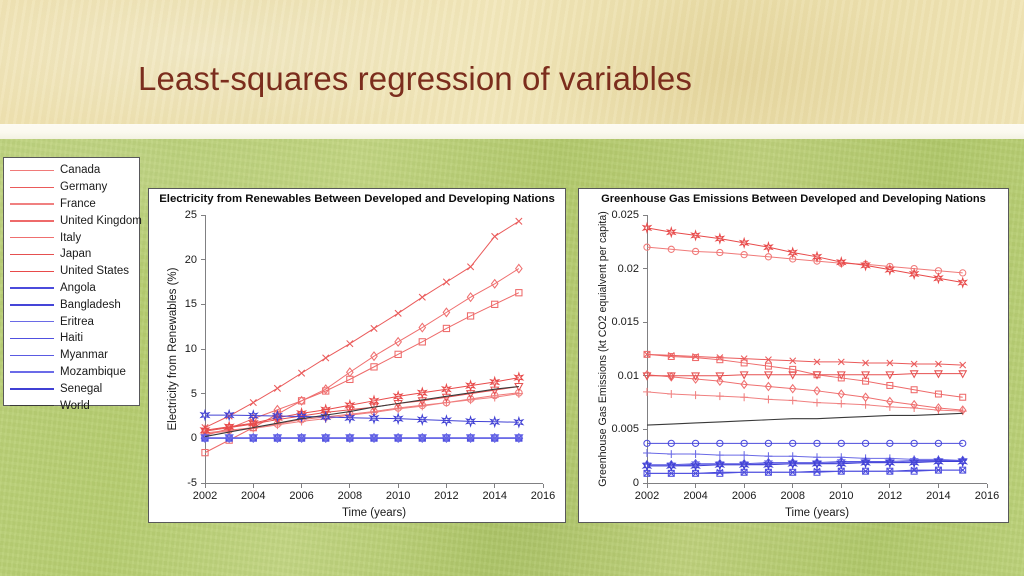  What do you see at coordinates (628, 375) in the screenshot?
I see `y-tick-label: 0.01` at bounding box center [628, 375].